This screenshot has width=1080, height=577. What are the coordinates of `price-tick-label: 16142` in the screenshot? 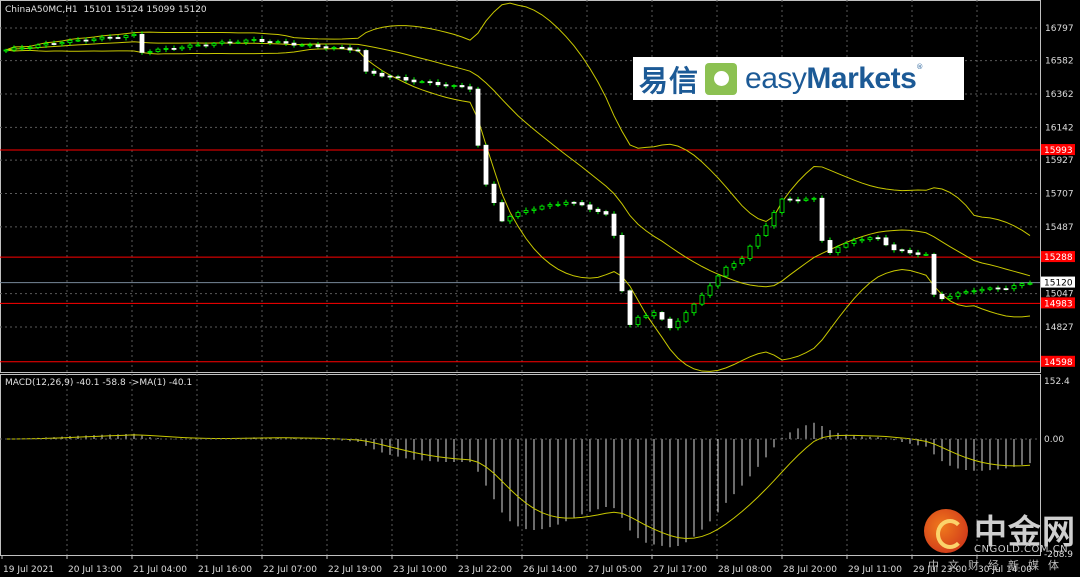 It's located at (1059, 128).